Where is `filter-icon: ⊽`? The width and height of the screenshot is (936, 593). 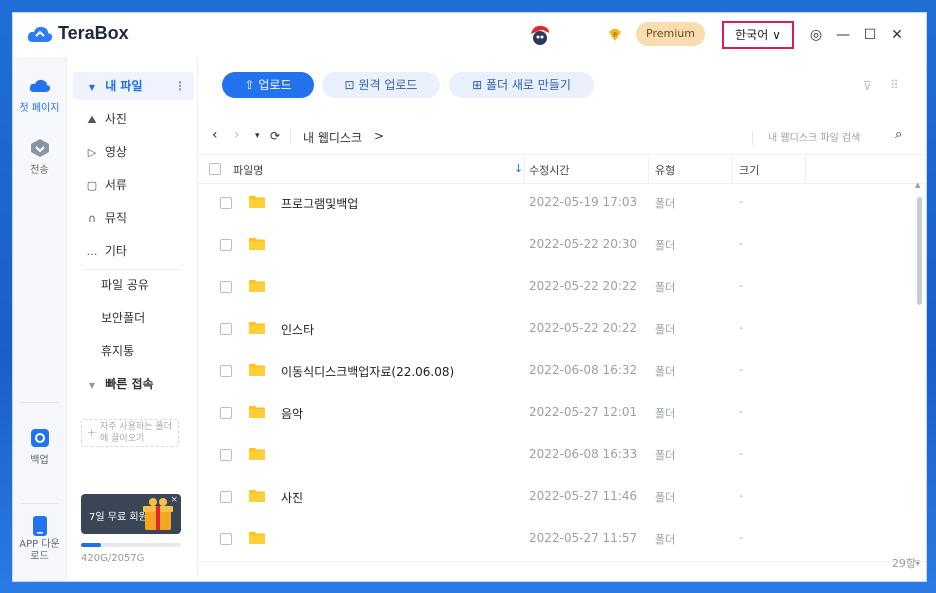
filter-icon: ⊽ is located at coordinates (867, 86).